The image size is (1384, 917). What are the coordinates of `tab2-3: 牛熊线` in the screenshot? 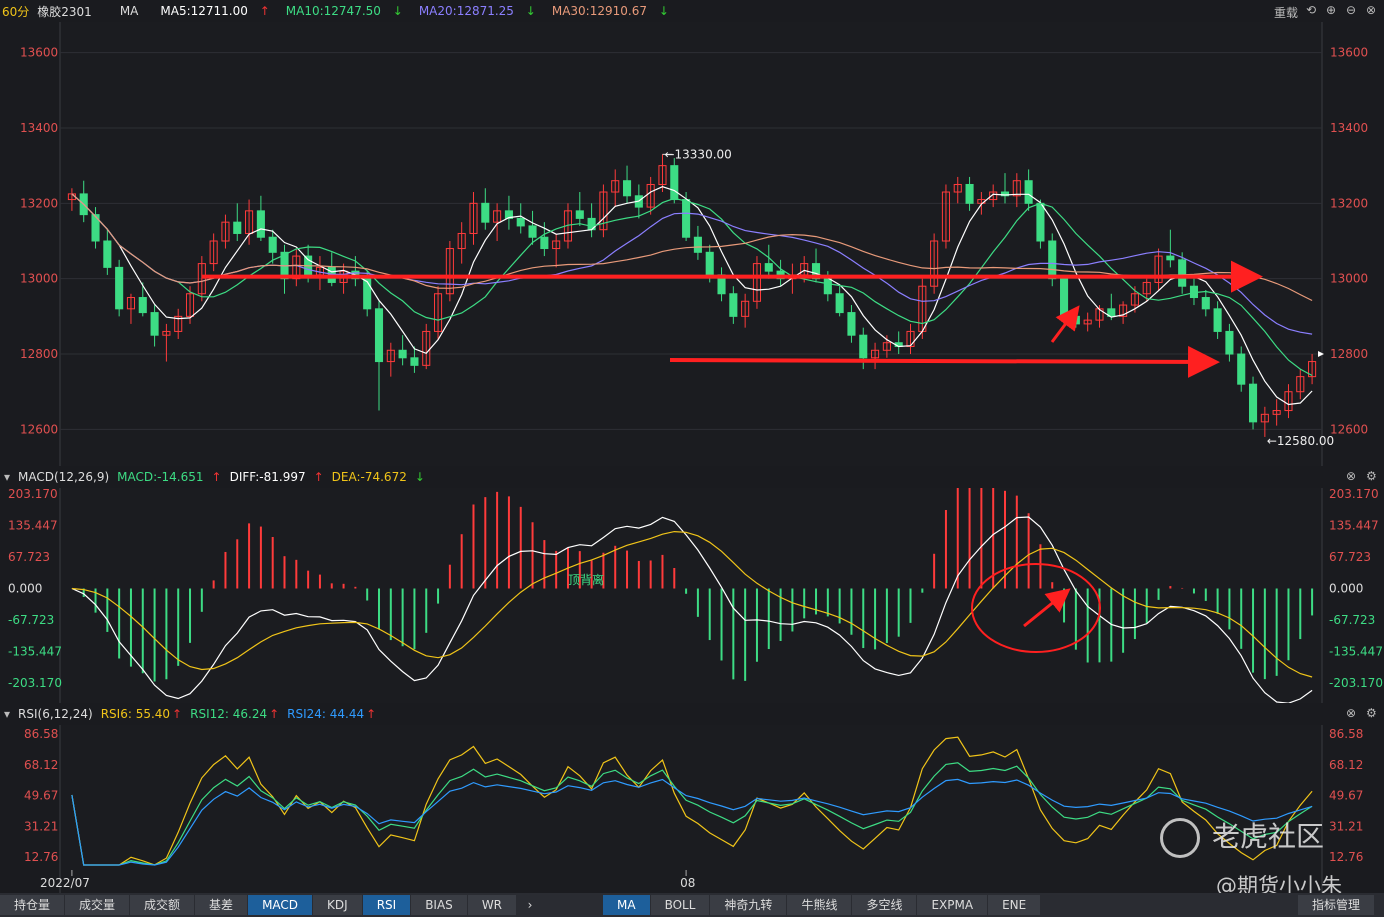 It's located at (819, 905).